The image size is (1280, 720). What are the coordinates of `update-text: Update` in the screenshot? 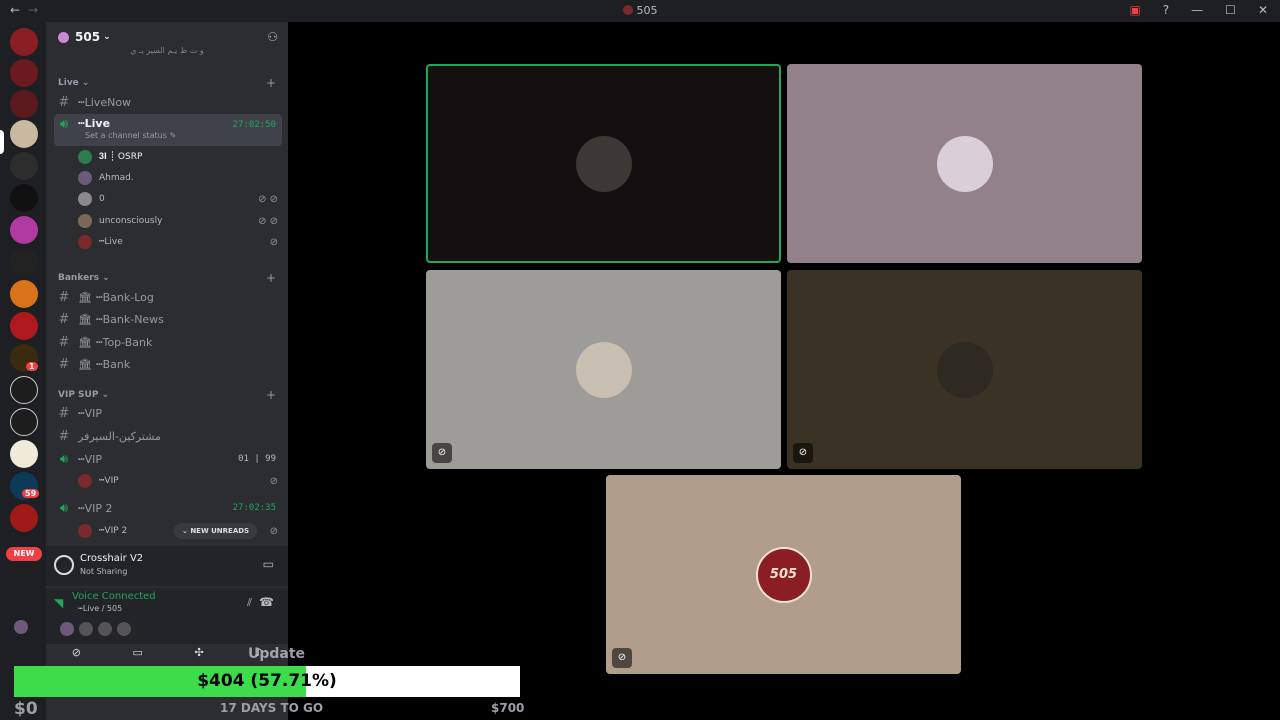 It's located at (277, 654).